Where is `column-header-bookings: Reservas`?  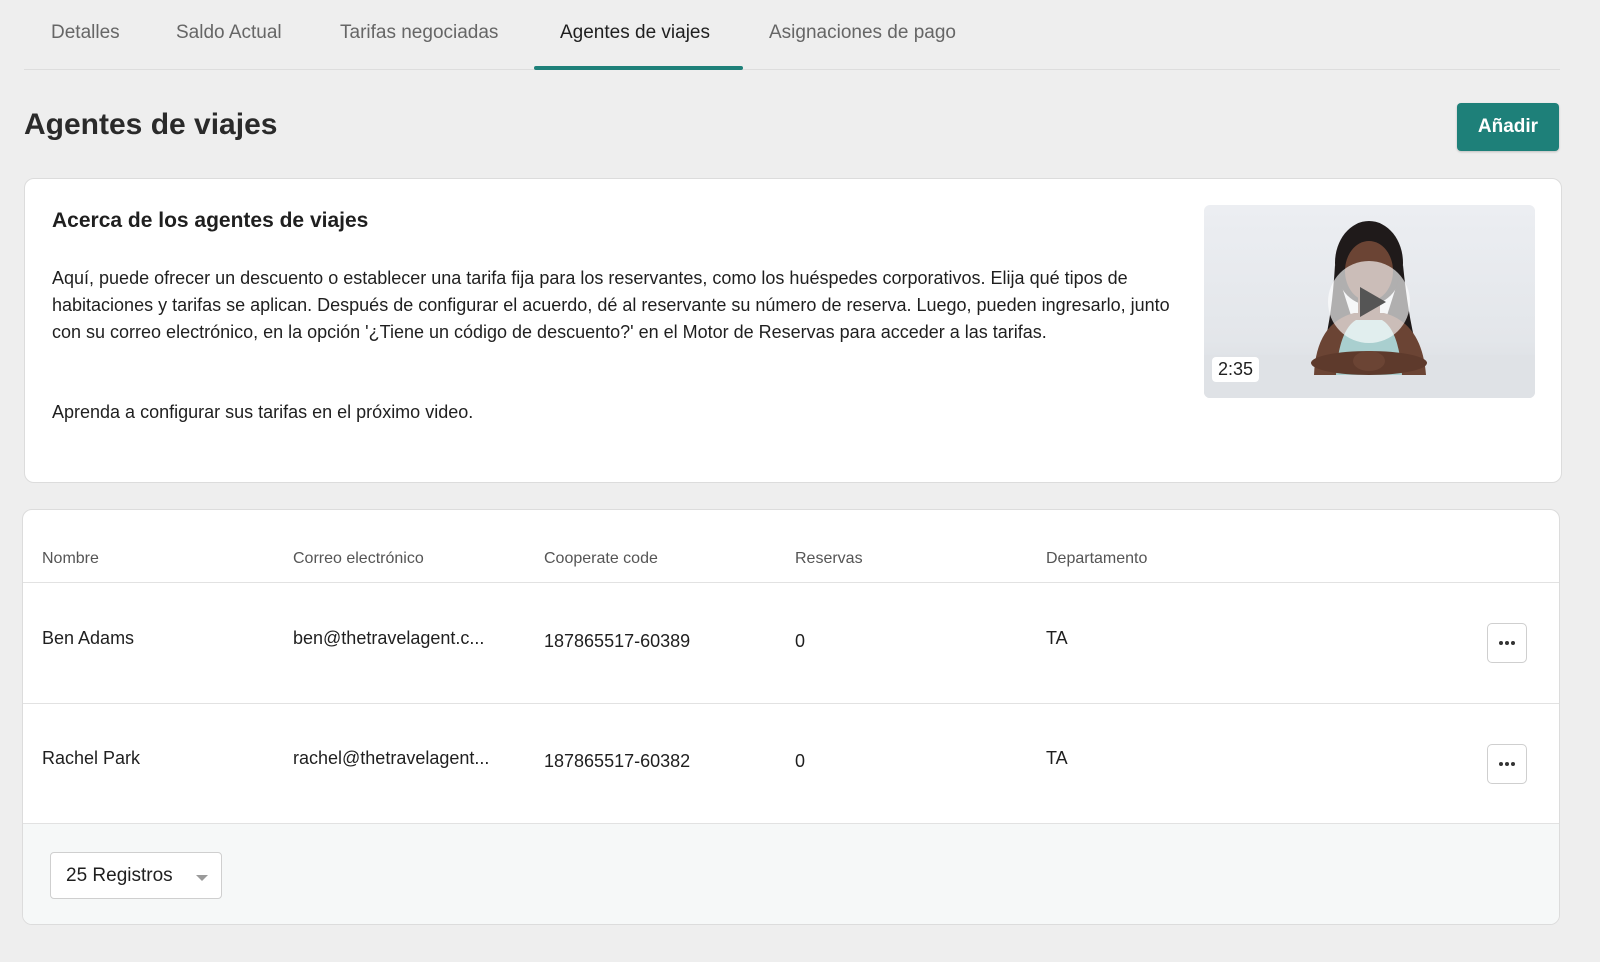 column-header-bookings: Reservas is located at coordinates (829, 559).